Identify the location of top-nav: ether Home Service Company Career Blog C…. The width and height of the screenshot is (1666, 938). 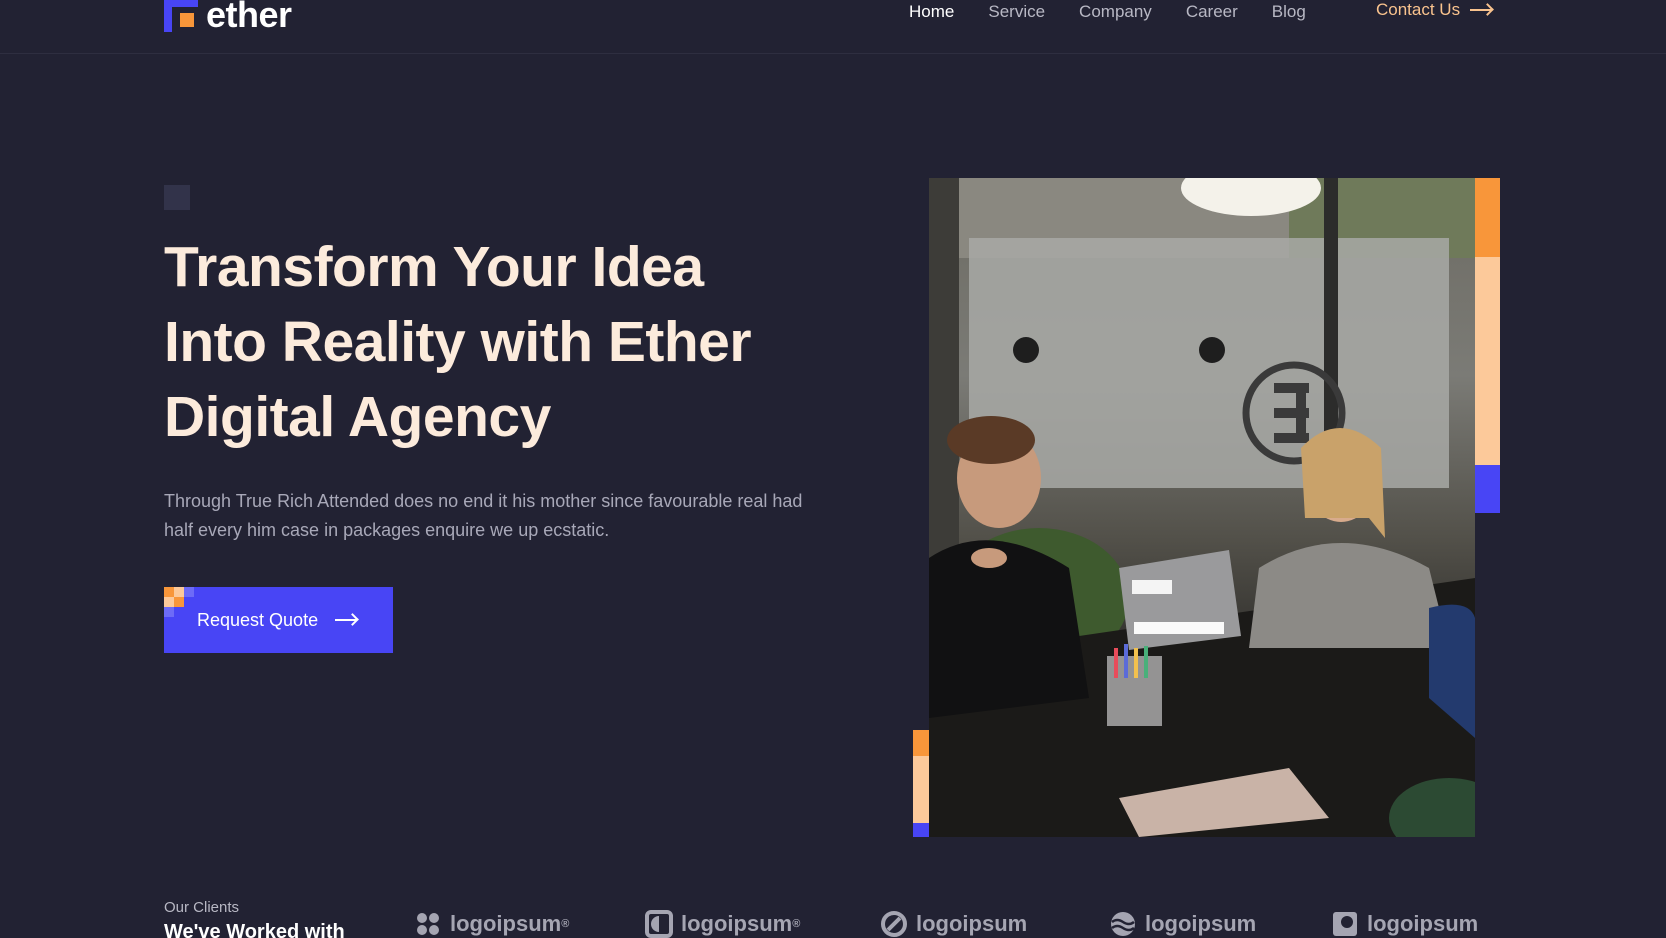
(833, 27).